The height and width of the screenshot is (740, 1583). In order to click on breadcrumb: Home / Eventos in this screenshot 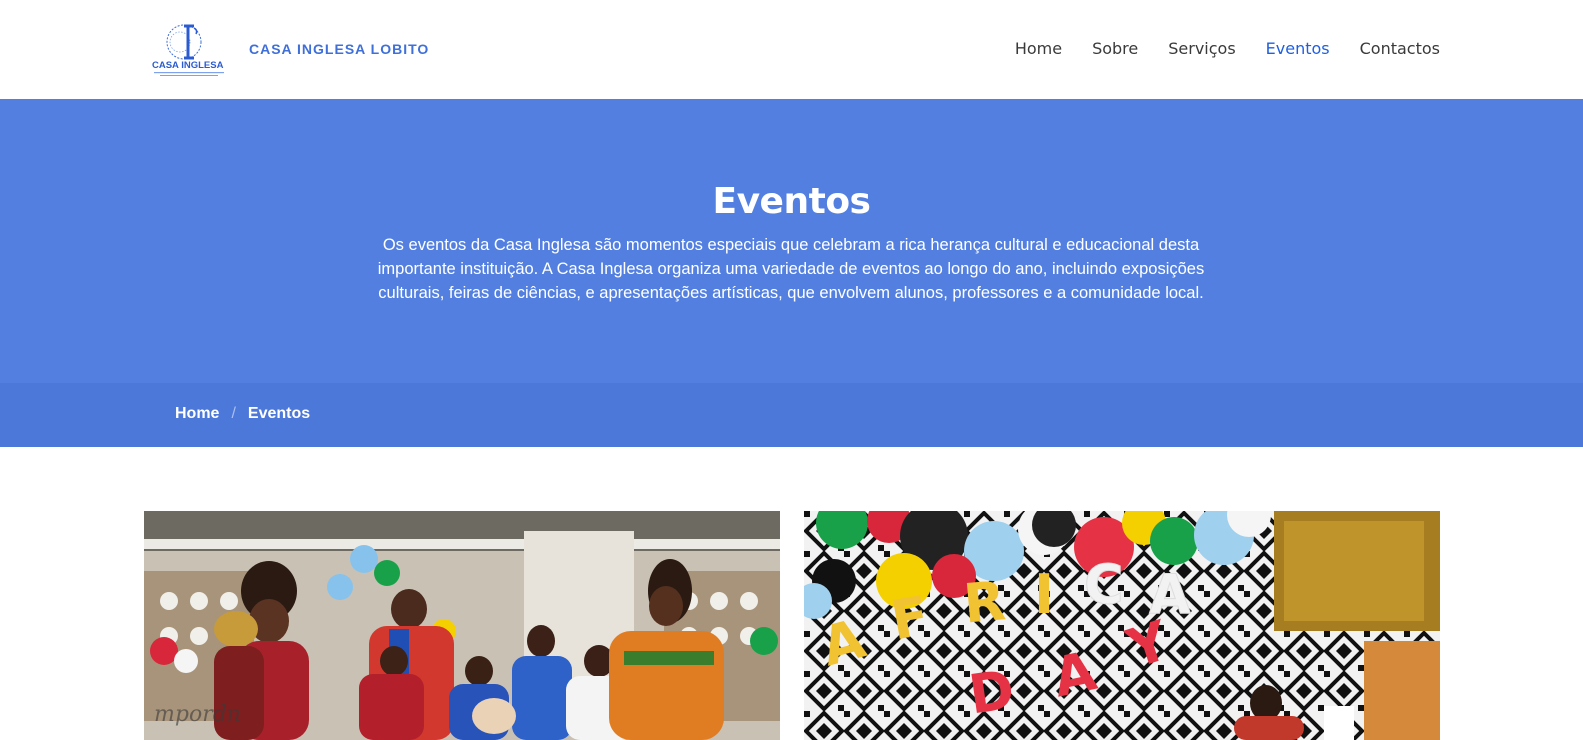, I will do `click(791, 415)`.